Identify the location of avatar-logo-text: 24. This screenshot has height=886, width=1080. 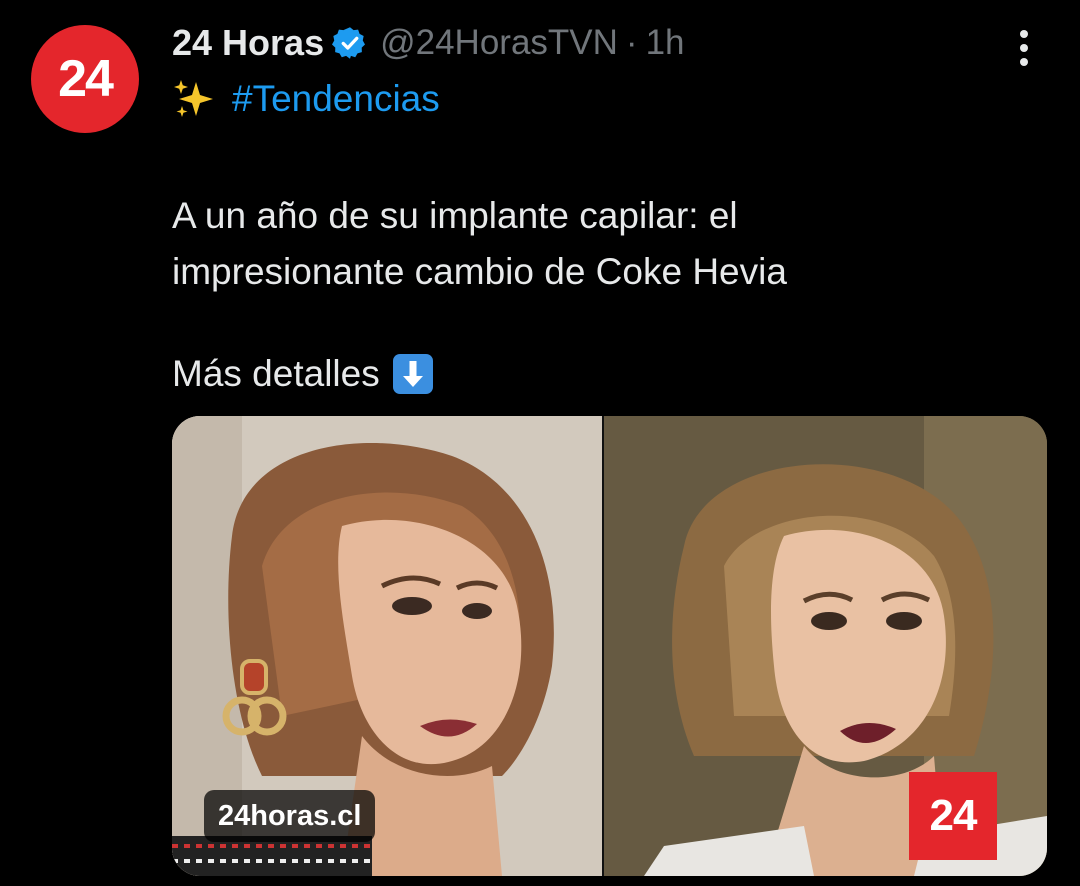
(86, 79).